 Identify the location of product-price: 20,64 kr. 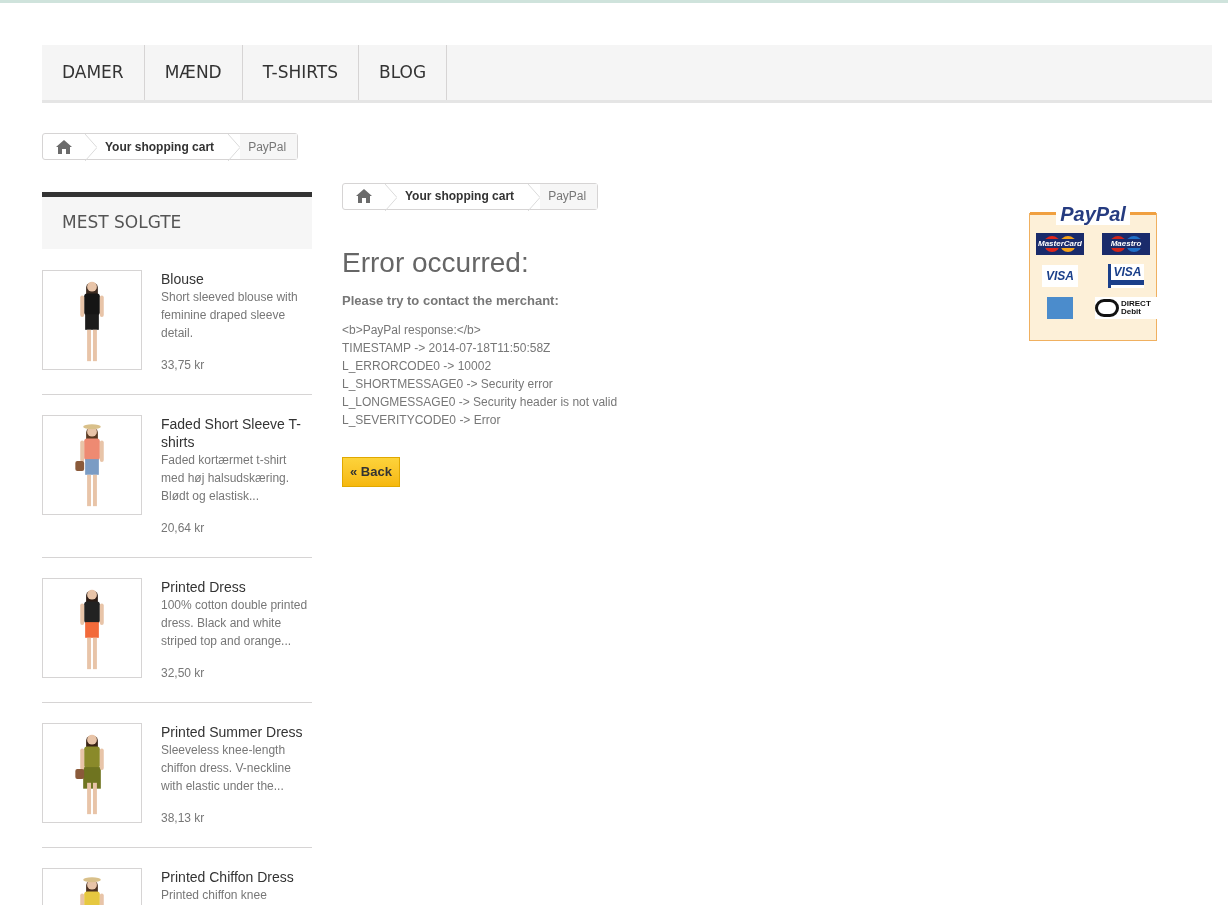
(183, 528).